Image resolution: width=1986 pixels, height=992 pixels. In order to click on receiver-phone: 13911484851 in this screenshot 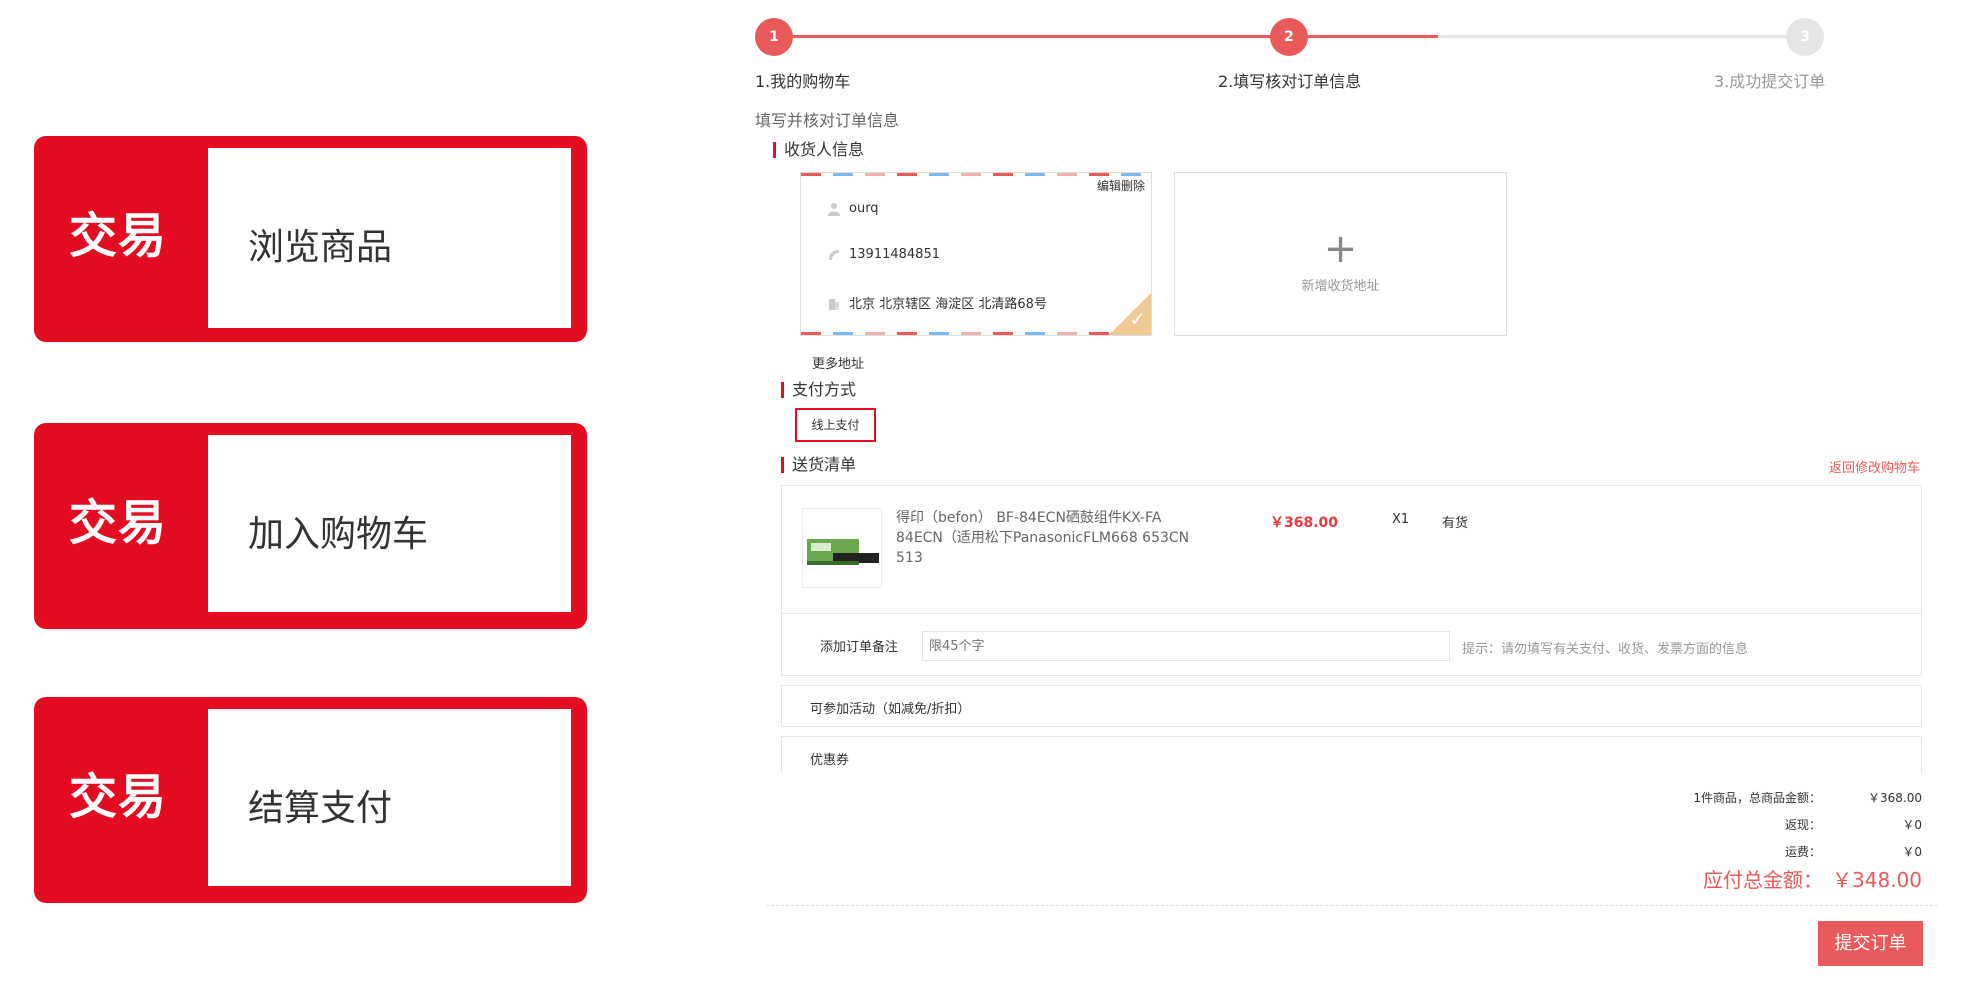, I will do `click(894, 254)`.